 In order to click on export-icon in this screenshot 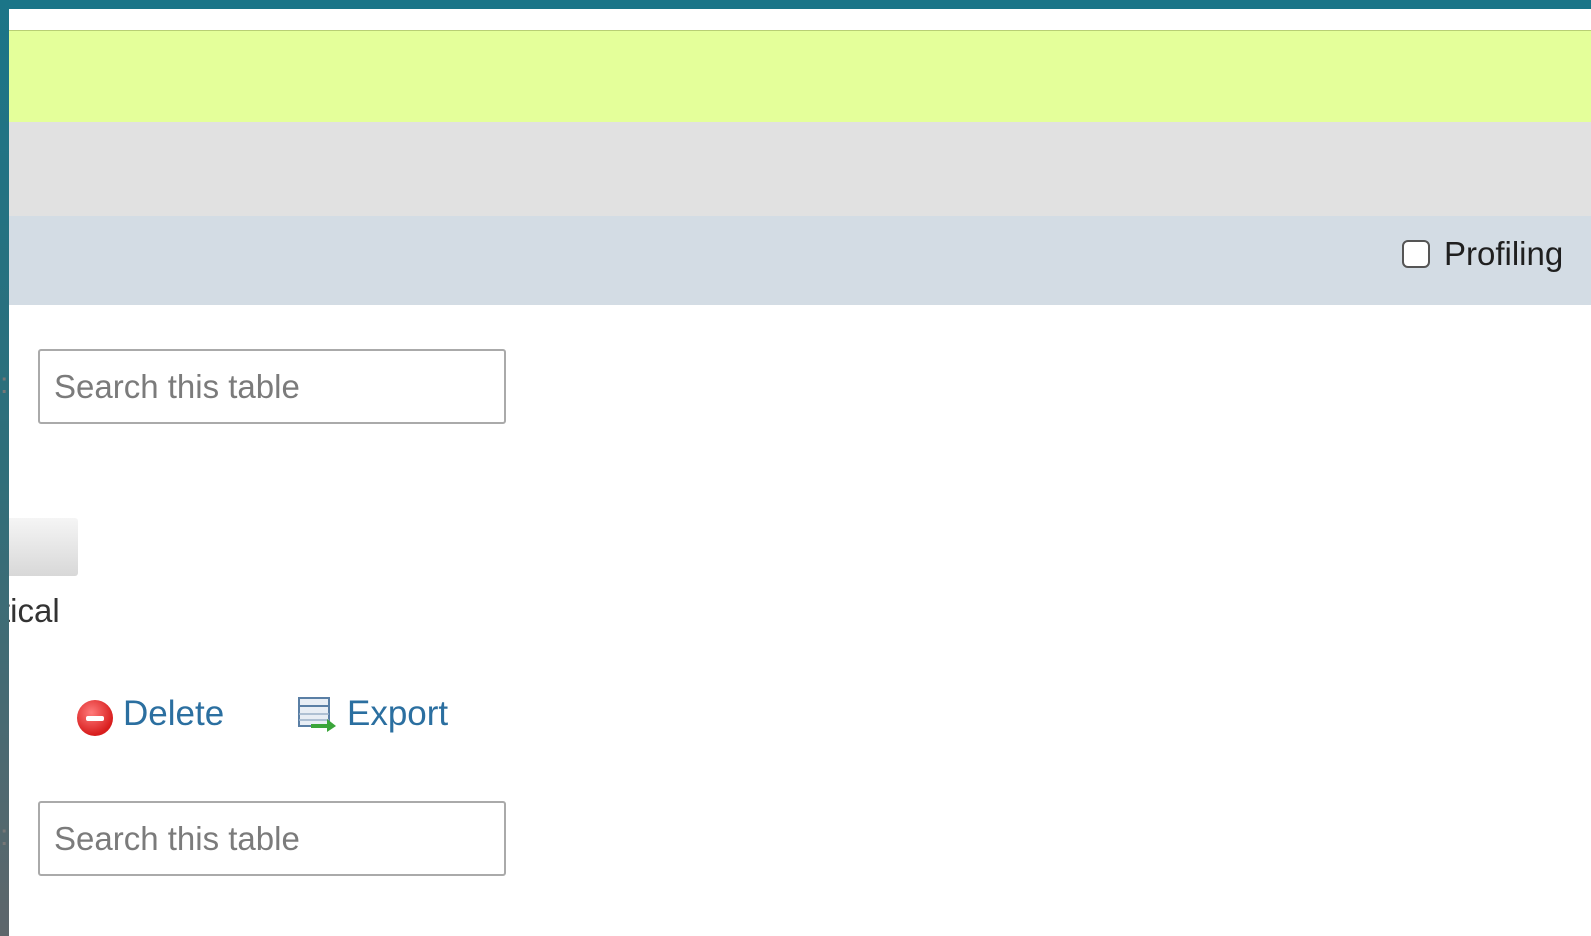, I will do `click(317, 714)`.